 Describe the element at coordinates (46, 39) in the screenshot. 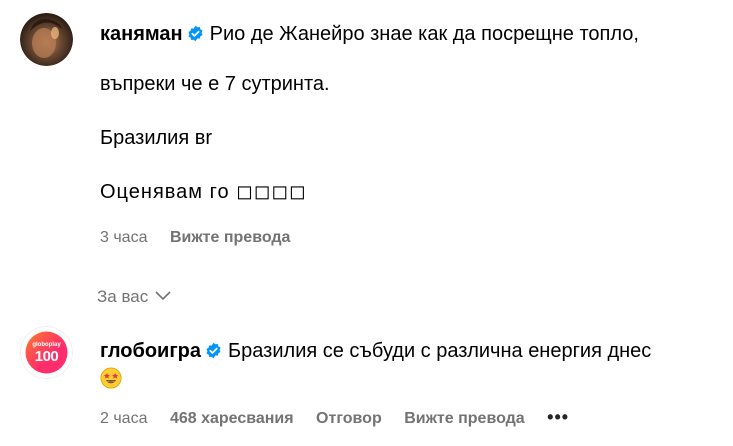

I see `avatar` at that location.